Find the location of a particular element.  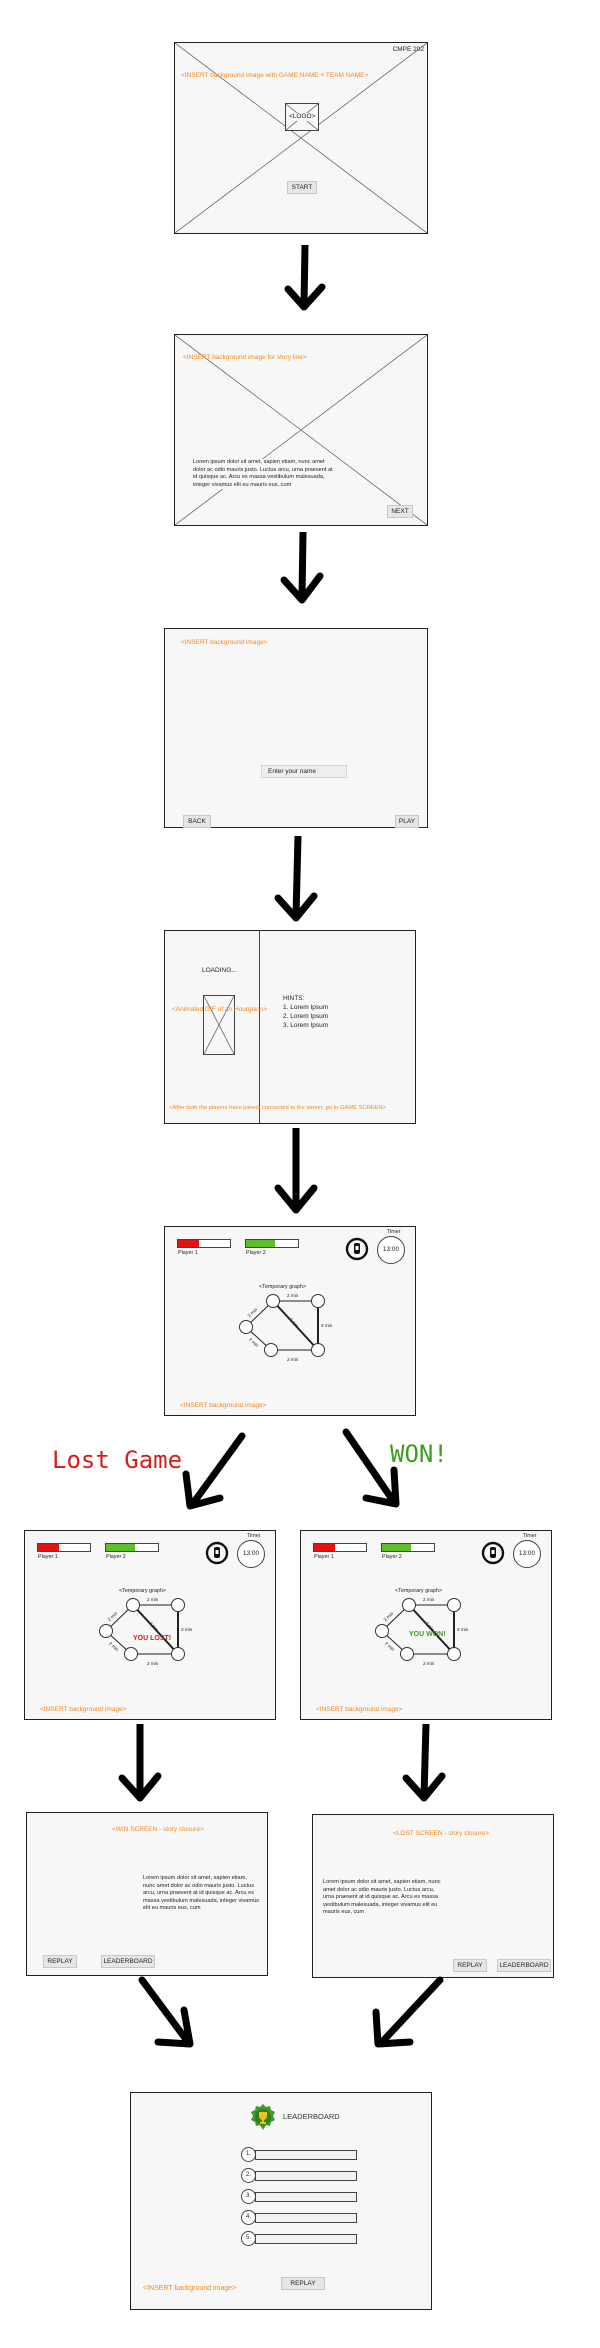

rank-badge: 2. is located at coordinates (248, 2175).